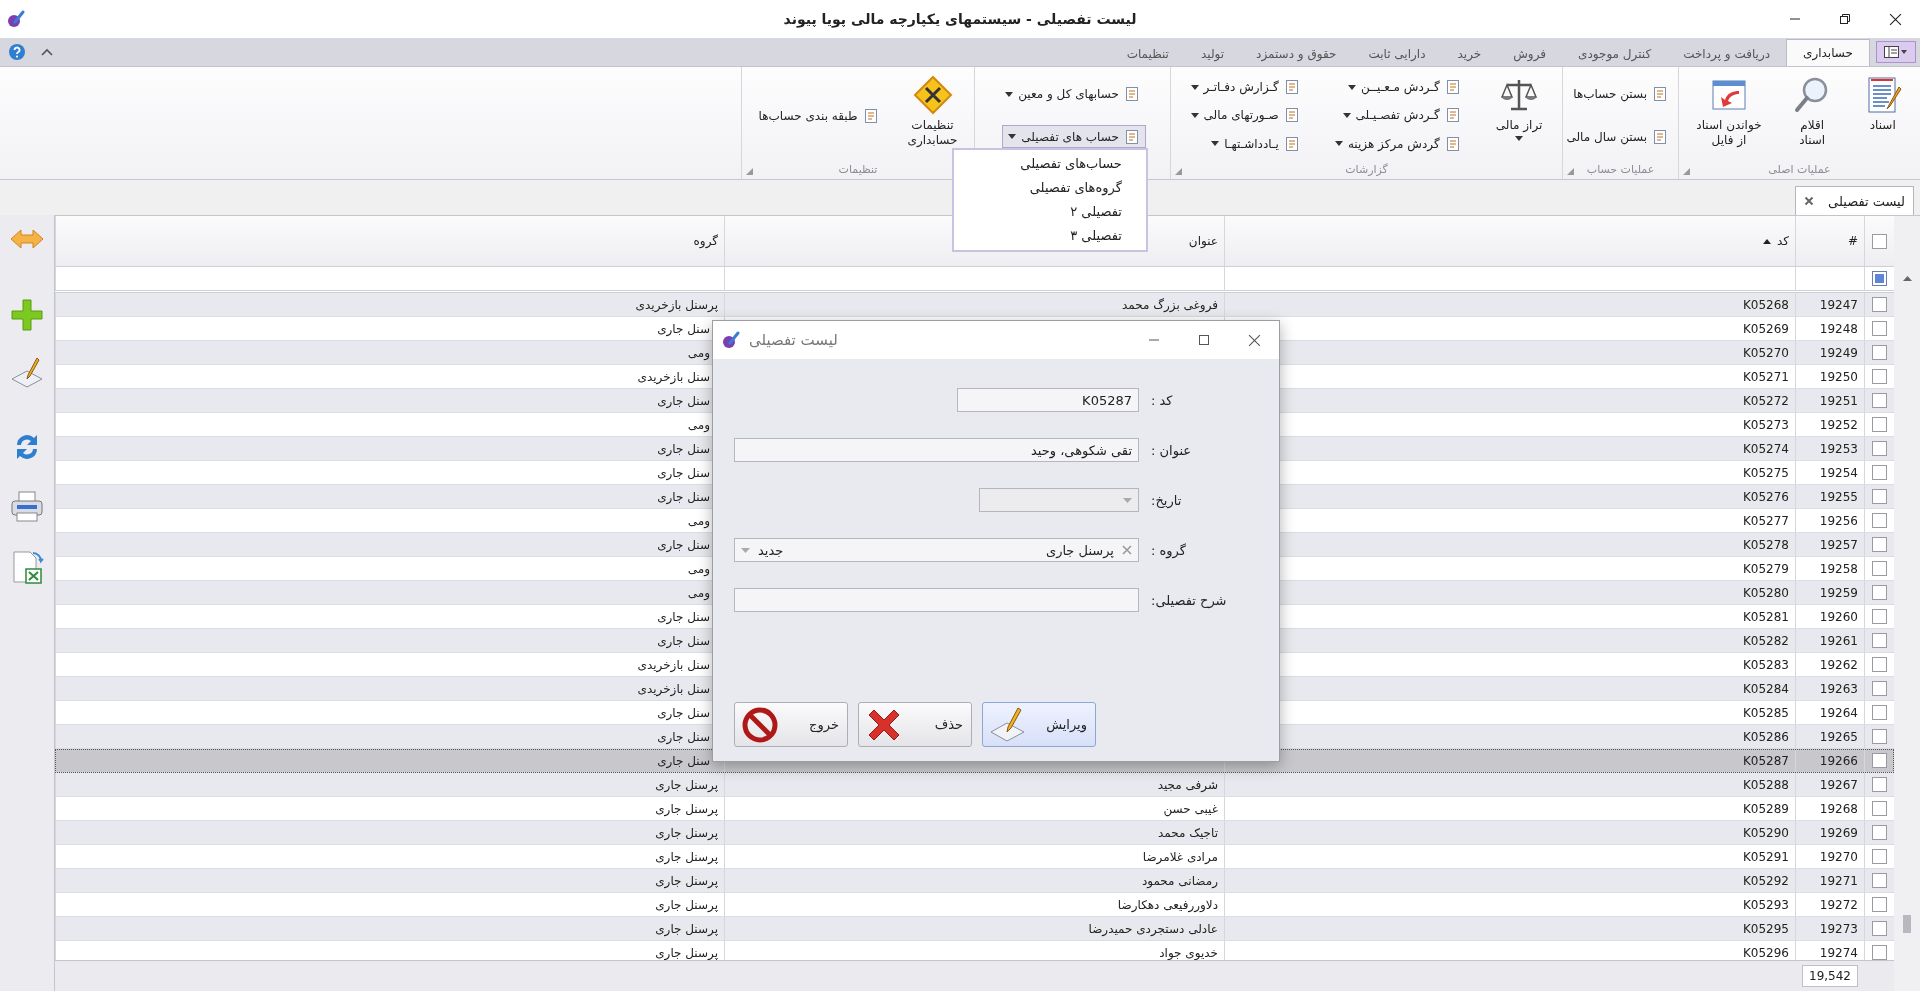 The image size is (1920, 991). Describe the element at coordinates (1838, 688) in the screenshot. I see `table-cell: 19263` at that location.